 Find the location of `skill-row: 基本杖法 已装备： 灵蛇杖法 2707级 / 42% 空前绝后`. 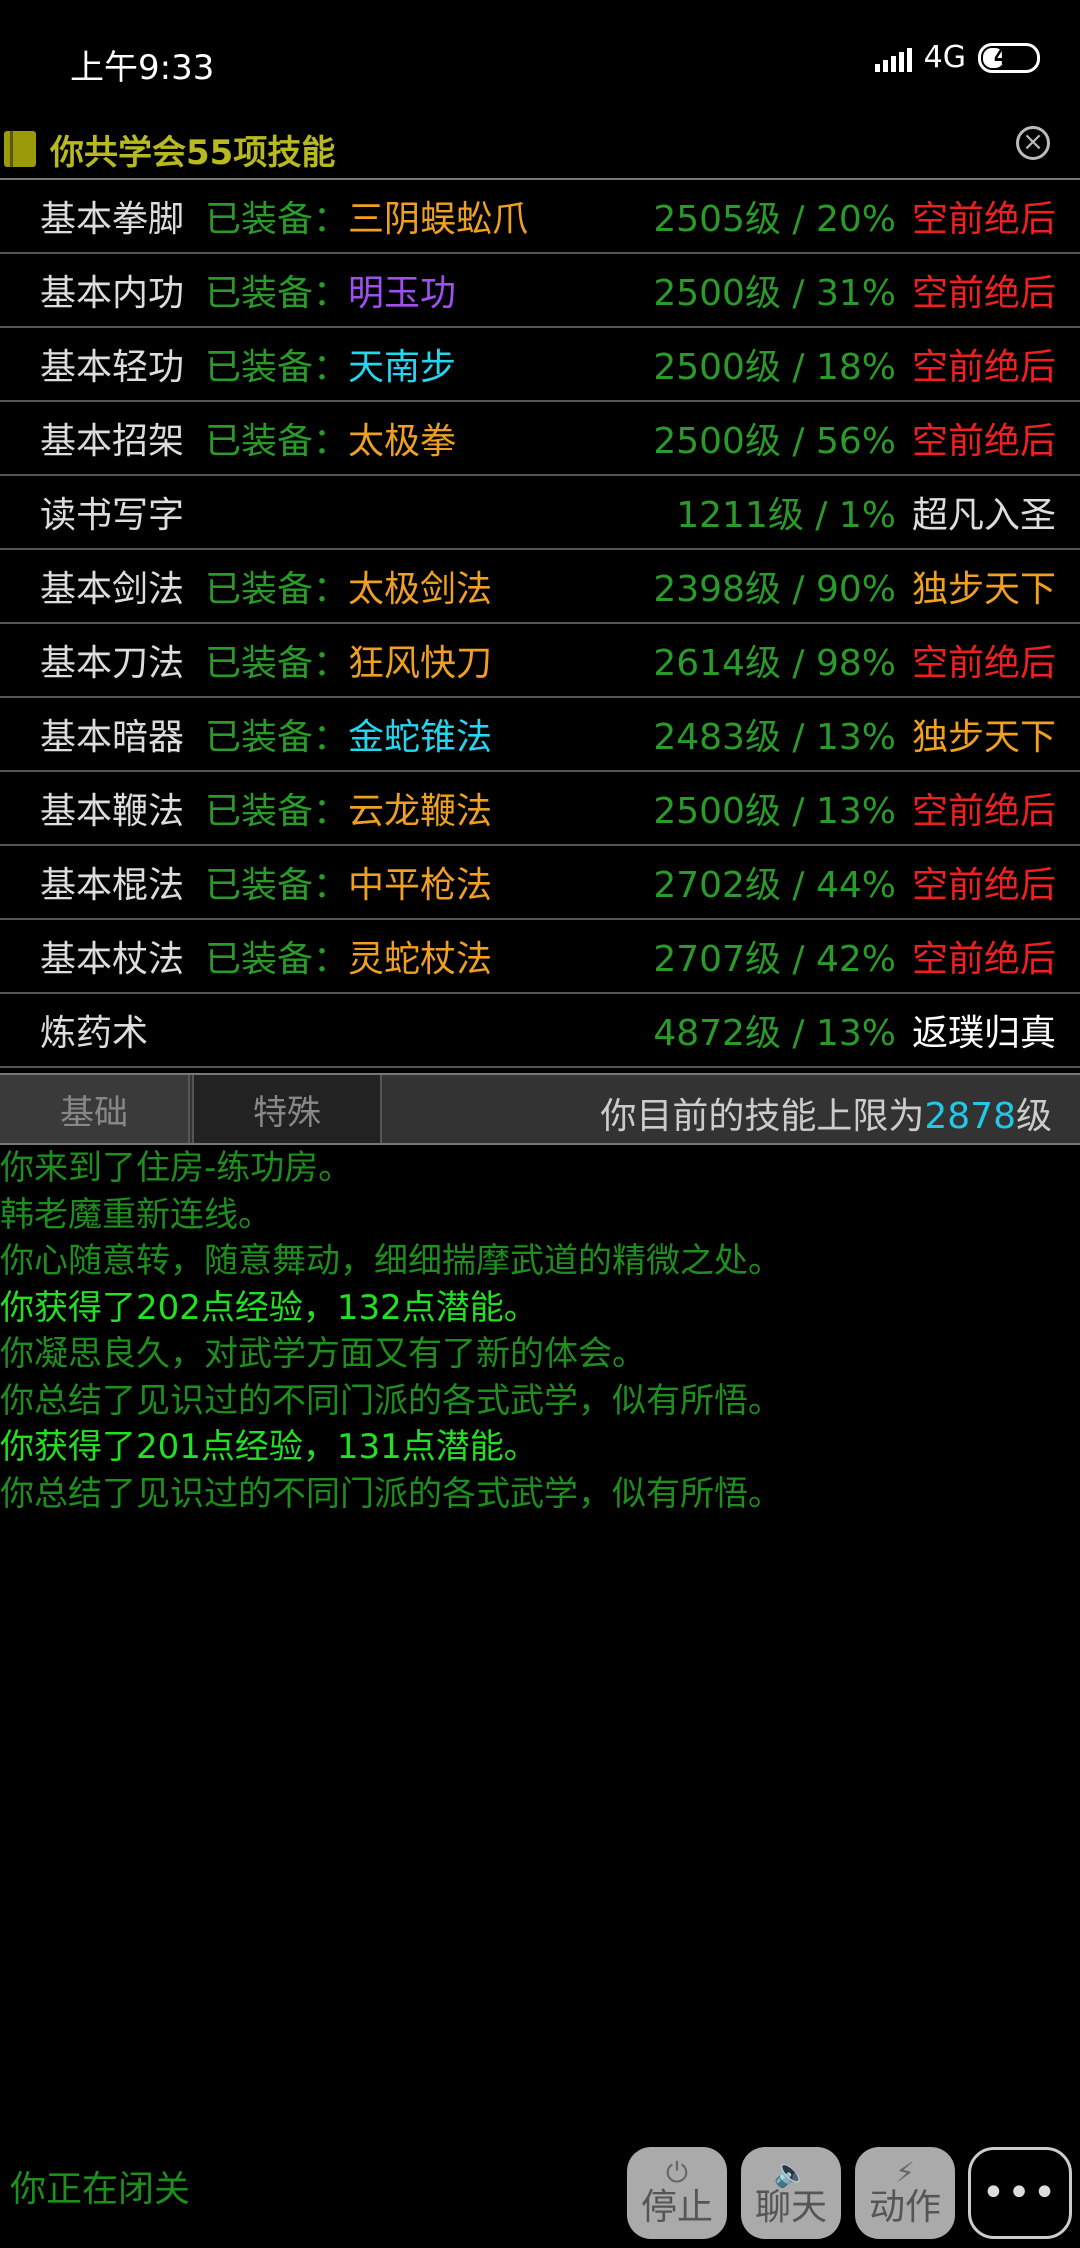

skill-row: 基本杖法 已装备： 灵蛇杖法 2707级 / 42% 空前绝后 is located at coordinates (540, 957).